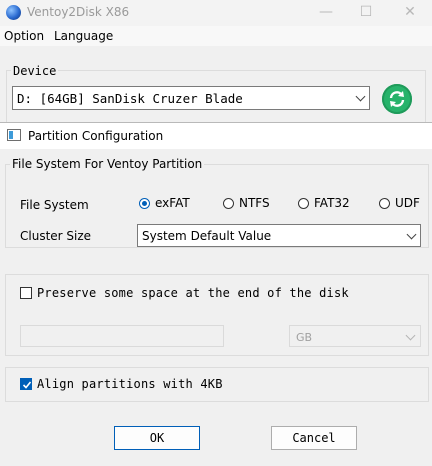  What do you see at coordinates (83, 36) in the screenshot?
I see `menu-language: Language` at bounding box center [83, 36].